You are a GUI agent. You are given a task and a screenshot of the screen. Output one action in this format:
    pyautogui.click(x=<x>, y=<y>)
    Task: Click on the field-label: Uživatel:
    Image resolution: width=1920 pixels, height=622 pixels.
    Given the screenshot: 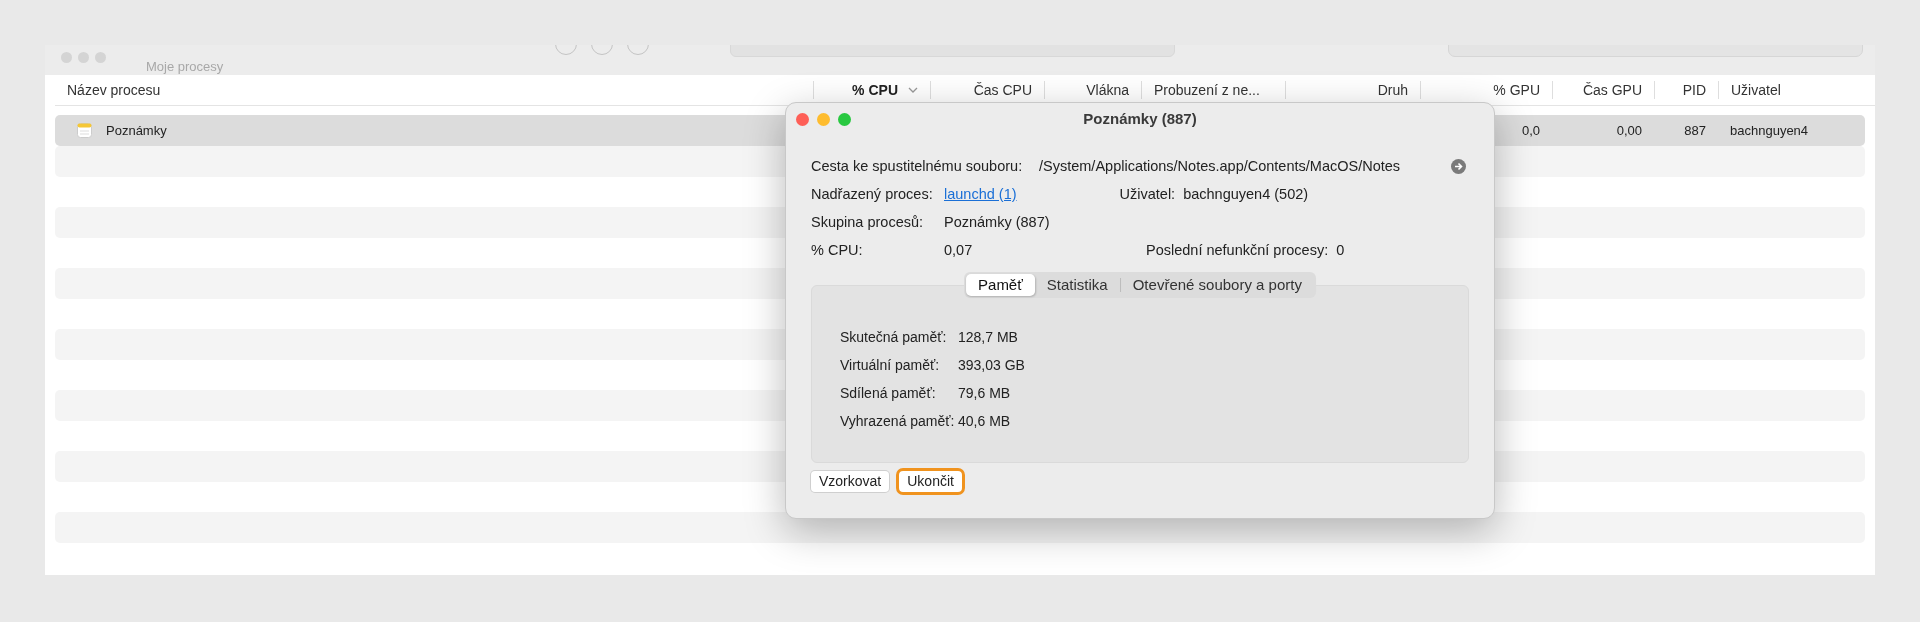 What is the action you would take?
    pyautogui.click(x=1147, y=194)
    